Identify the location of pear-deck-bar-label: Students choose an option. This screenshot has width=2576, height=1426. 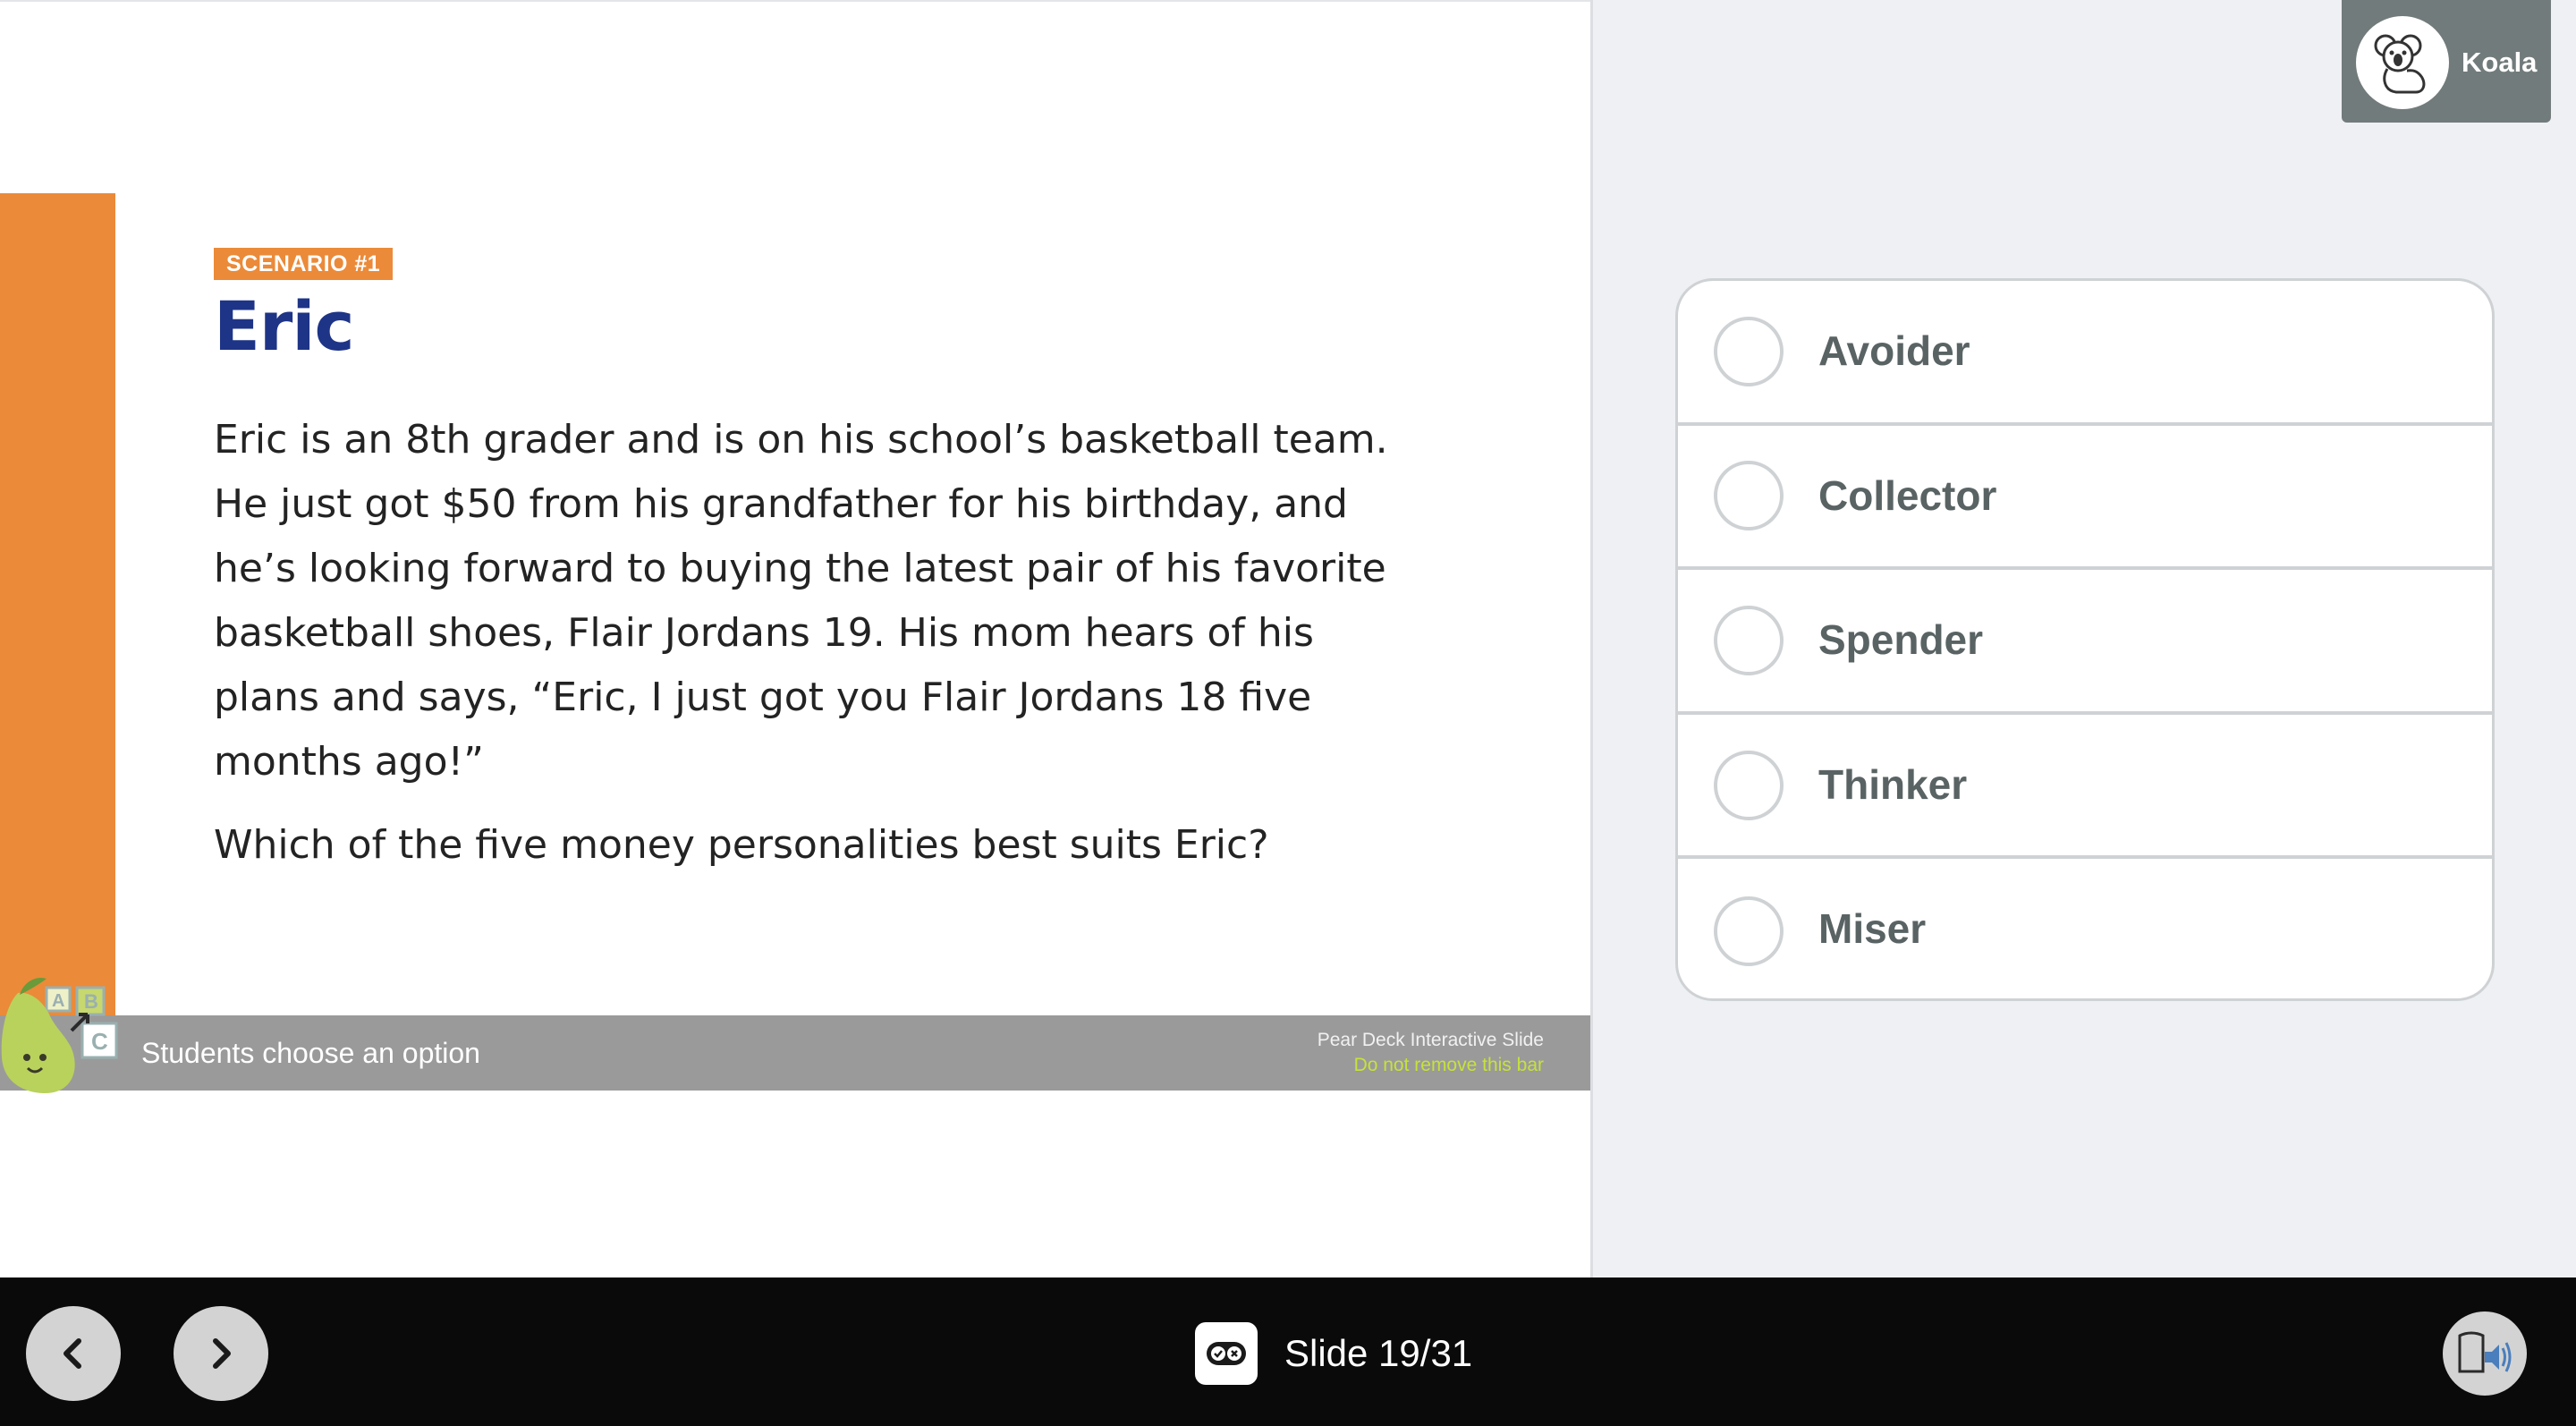
(310, 1053).